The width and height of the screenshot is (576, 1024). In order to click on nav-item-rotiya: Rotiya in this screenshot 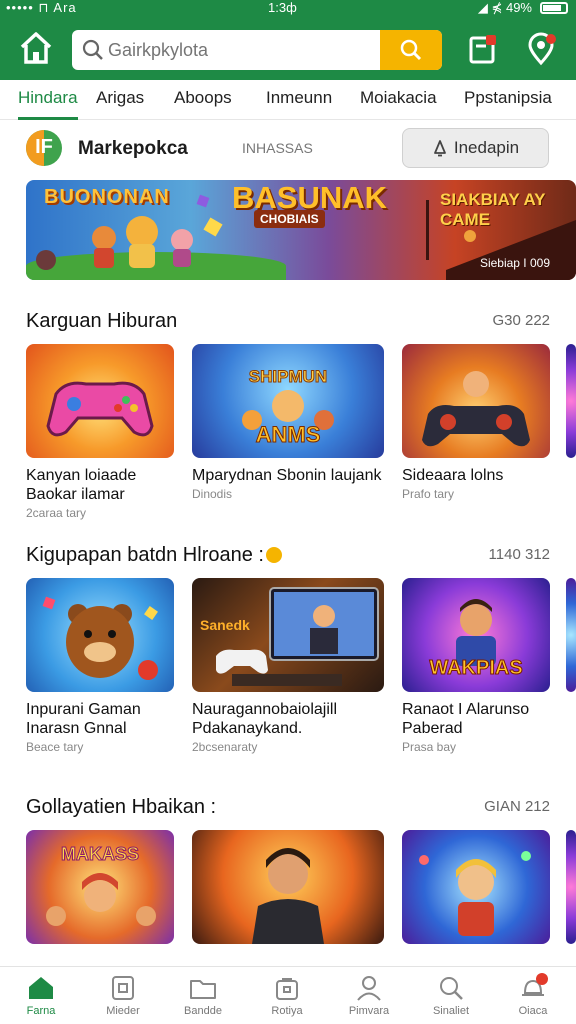, I will do `click(287, 996)`.